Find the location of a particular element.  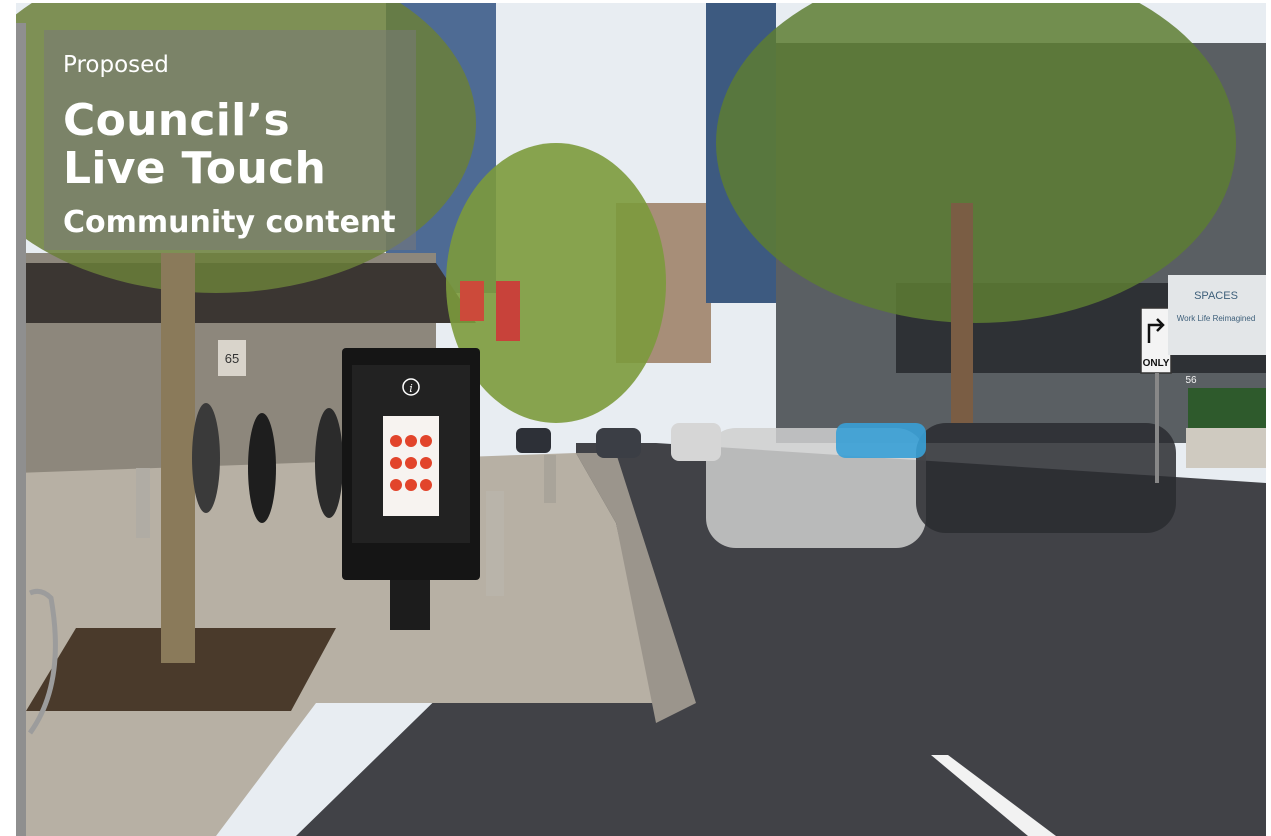

caption-title: Council’s Live Touch is located at coordinates (194, 145).